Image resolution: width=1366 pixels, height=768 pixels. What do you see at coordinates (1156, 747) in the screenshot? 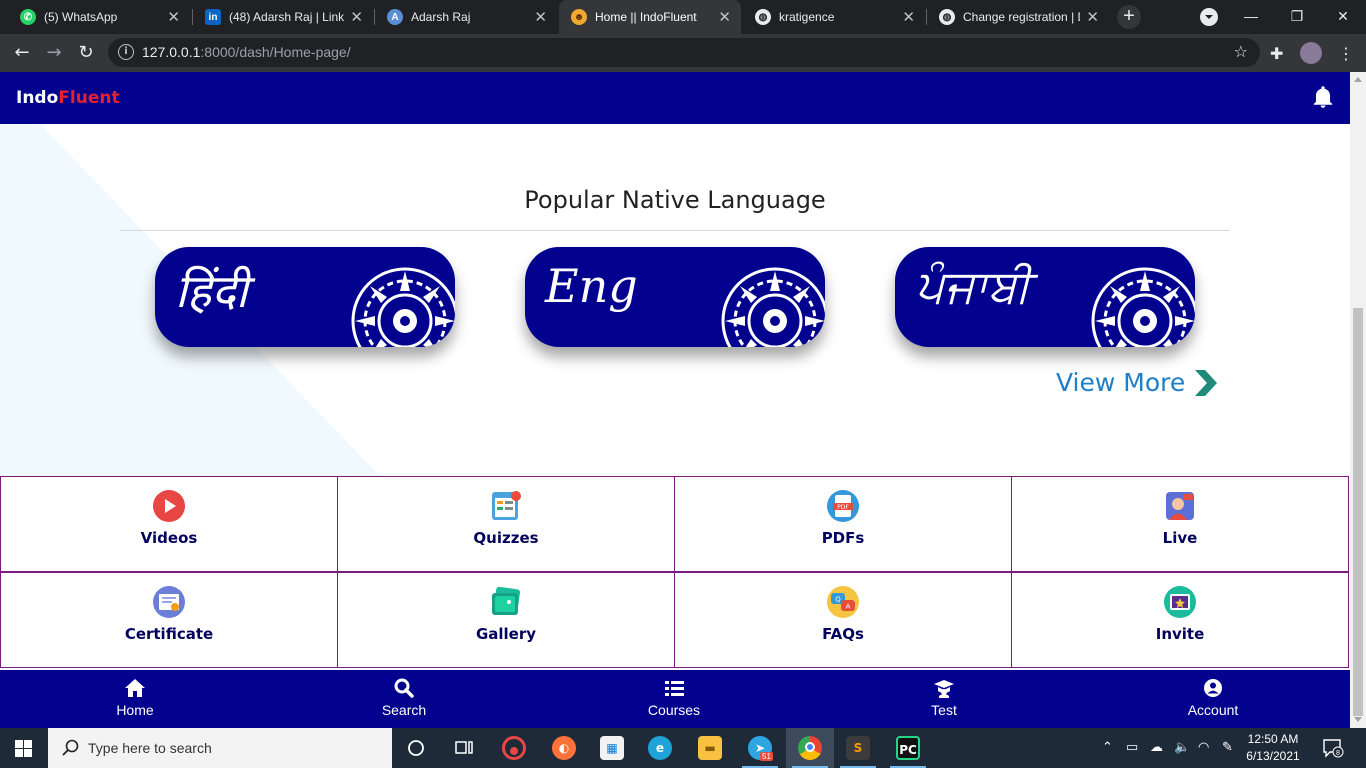
I see `cloud-icon: ☁` at bounding box center [1156, 747].